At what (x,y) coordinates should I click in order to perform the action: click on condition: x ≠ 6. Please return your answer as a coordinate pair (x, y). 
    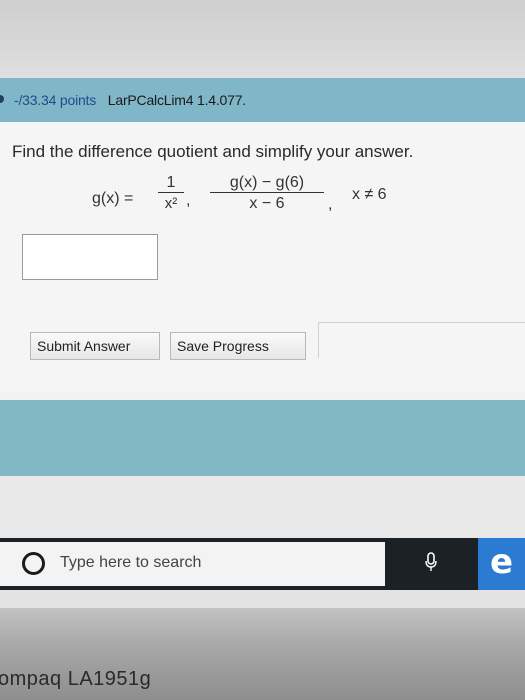
    Looking at the image, I should click on (369, 194).